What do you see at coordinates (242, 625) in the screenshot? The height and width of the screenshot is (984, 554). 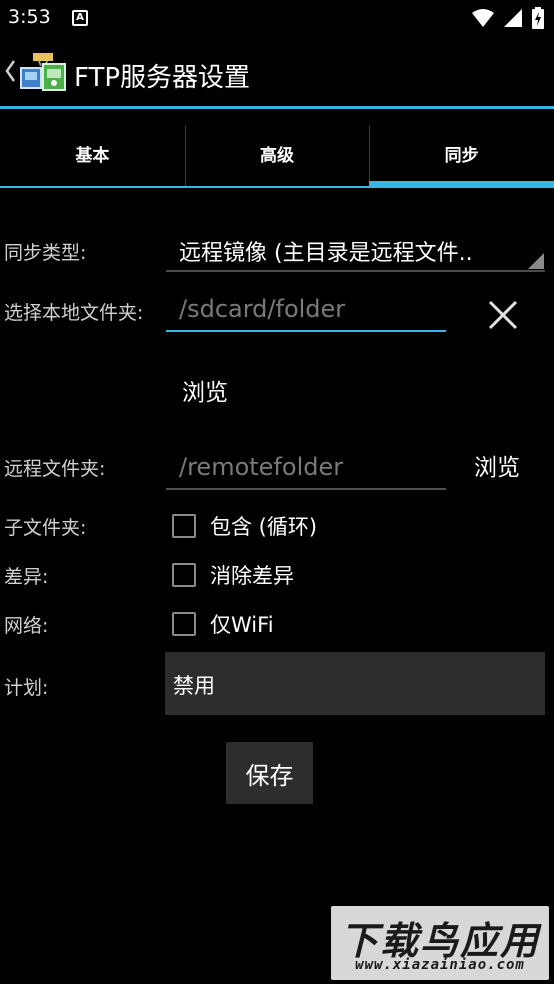 I see `wifi-only-label: 仅WiFi` at bounding box center [242, 625].